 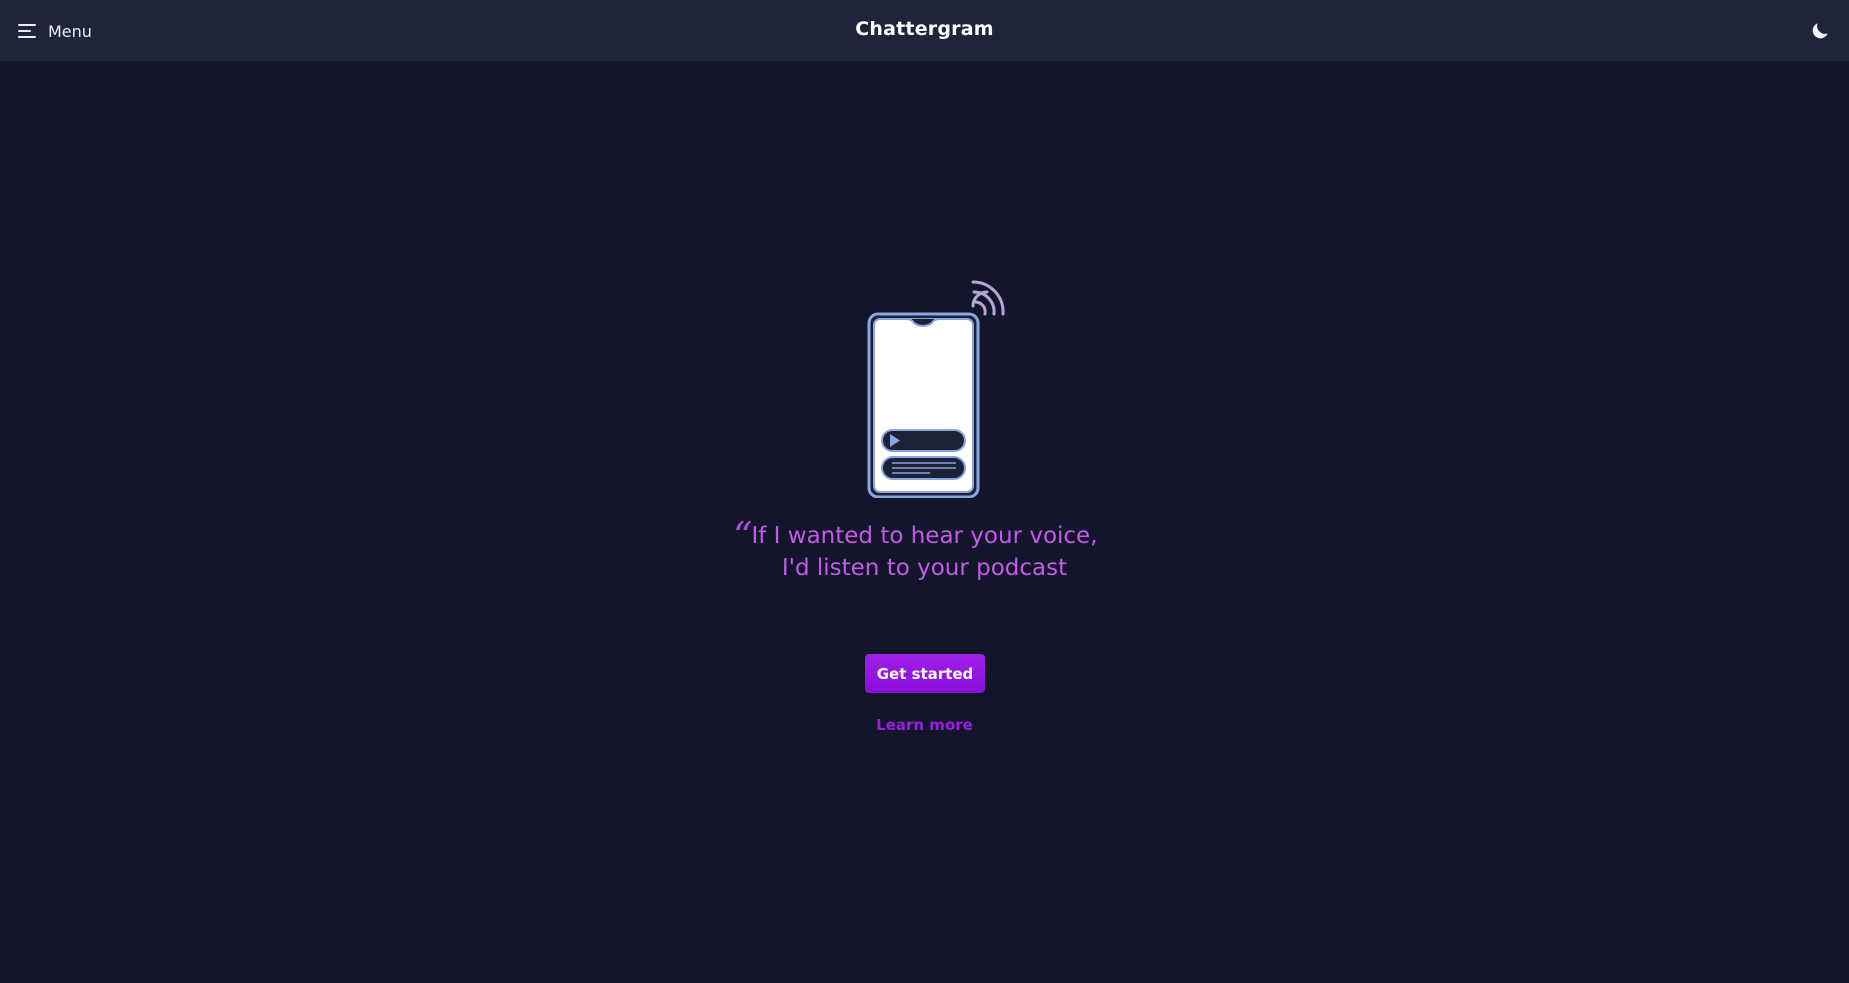 What do you see at coordinates (924, 725) in the screenshot?
I see `learn-more-link: Learn more` at bounding box center [924, 725].